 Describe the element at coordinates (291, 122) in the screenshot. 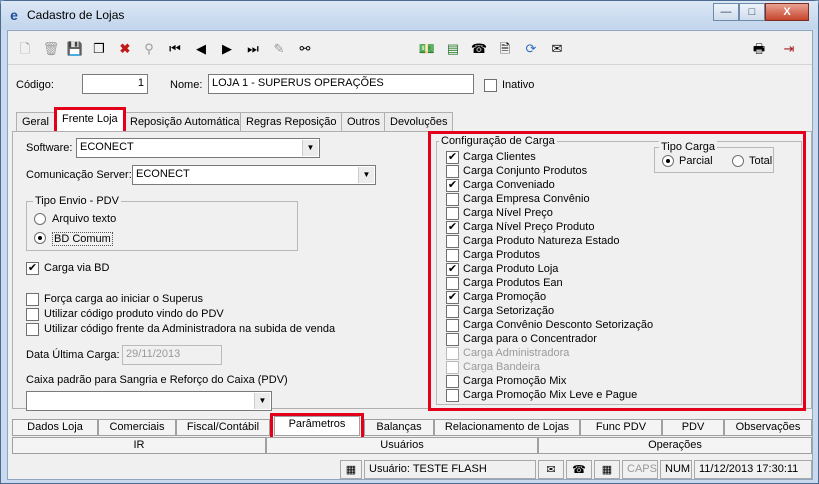

I see `tab-regras-reposicao: Regras Reposição` at that location.